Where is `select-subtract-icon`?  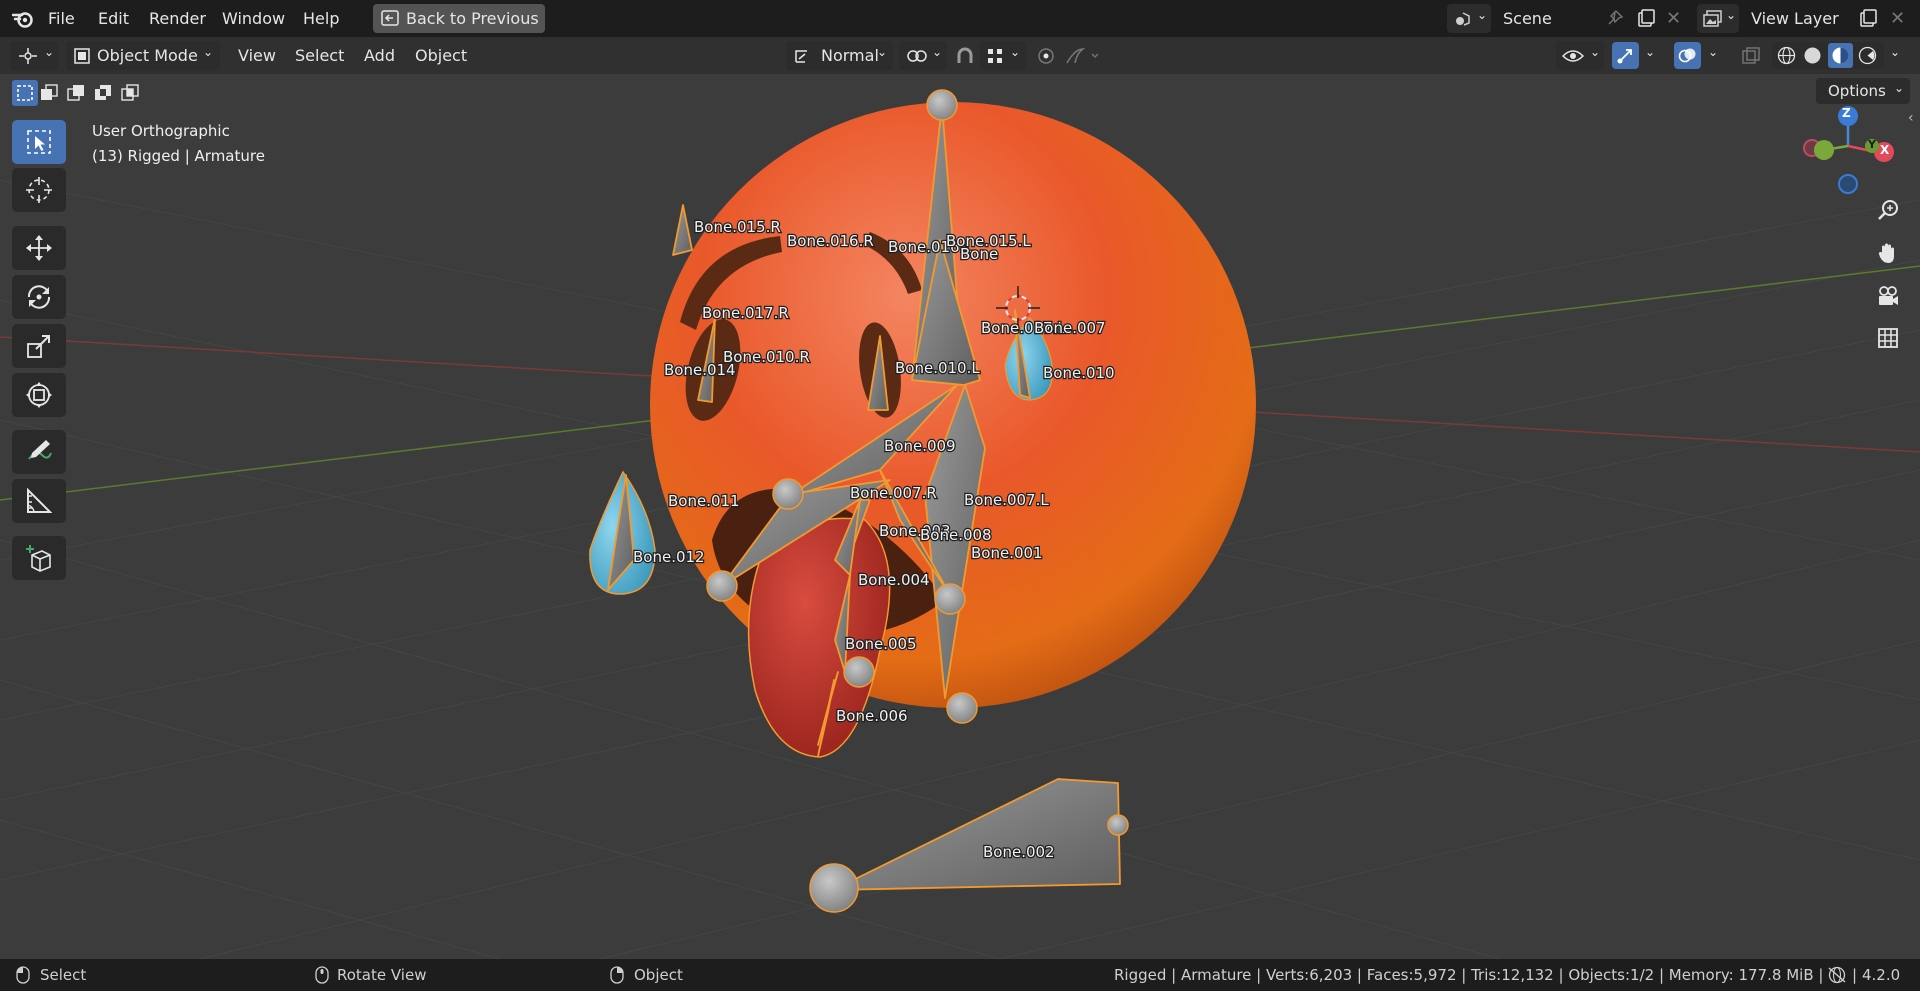
select-subtract-icon is located at coordinates (76, 95).